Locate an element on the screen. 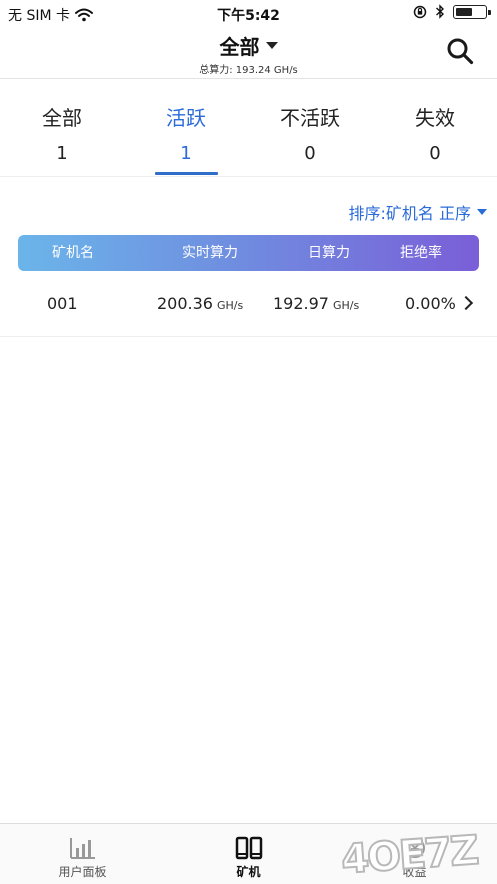  sort-label: 排序:矿机名 正序 is located at coordinates (409, 213).